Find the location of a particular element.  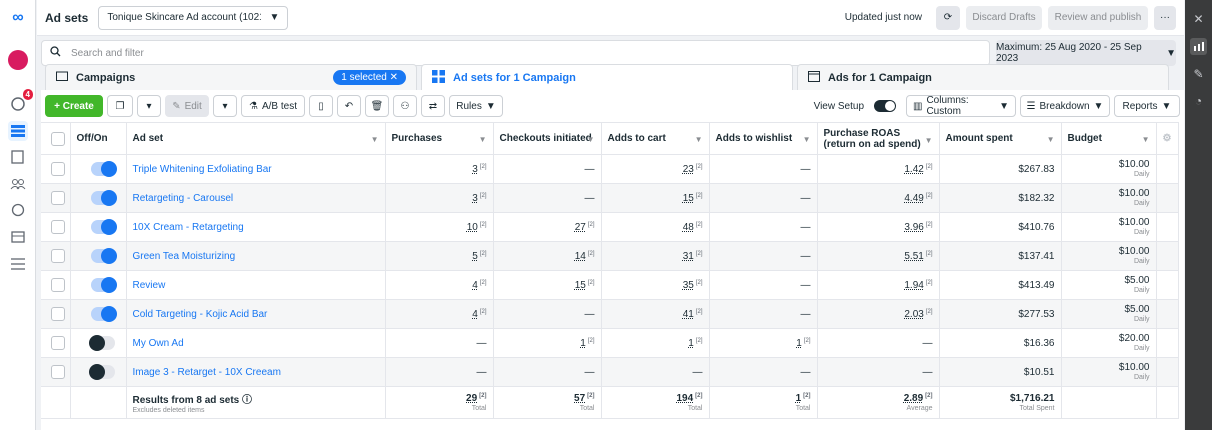

adset-name-link: Triple Whitening Exfoliating Bar is located at coordinates (202, 169).